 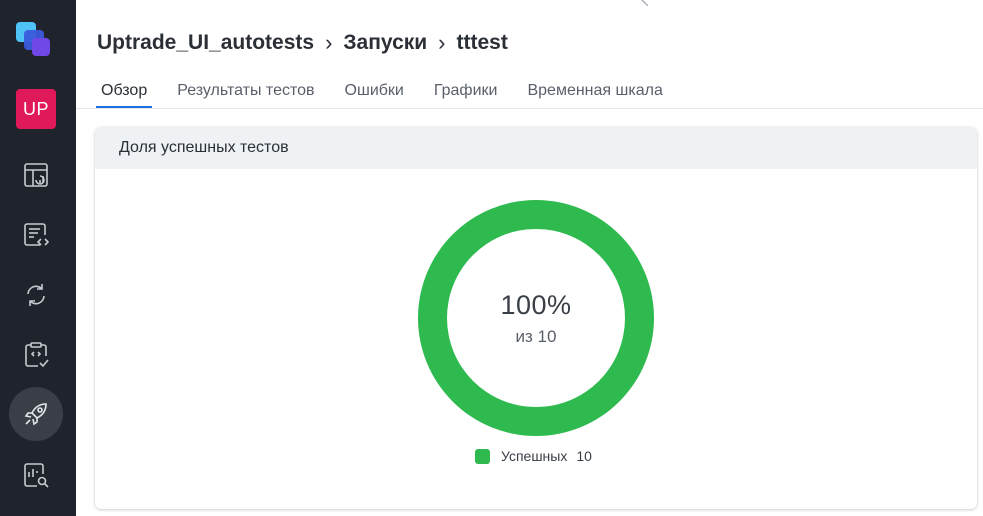 I want to click on test-cases-icon, so click(x=36, y=235).